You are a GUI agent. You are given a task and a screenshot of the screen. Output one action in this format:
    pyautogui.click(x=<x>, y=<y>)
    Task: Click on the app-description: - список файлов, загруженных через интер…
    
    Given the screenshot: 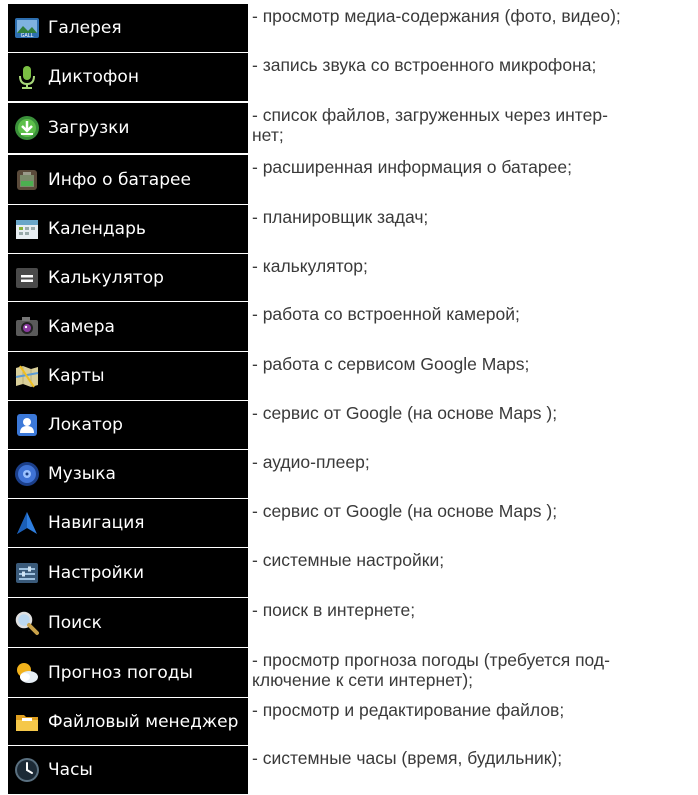 What is the action you would take?
    pyautogui.click(x=430, y=125)
    